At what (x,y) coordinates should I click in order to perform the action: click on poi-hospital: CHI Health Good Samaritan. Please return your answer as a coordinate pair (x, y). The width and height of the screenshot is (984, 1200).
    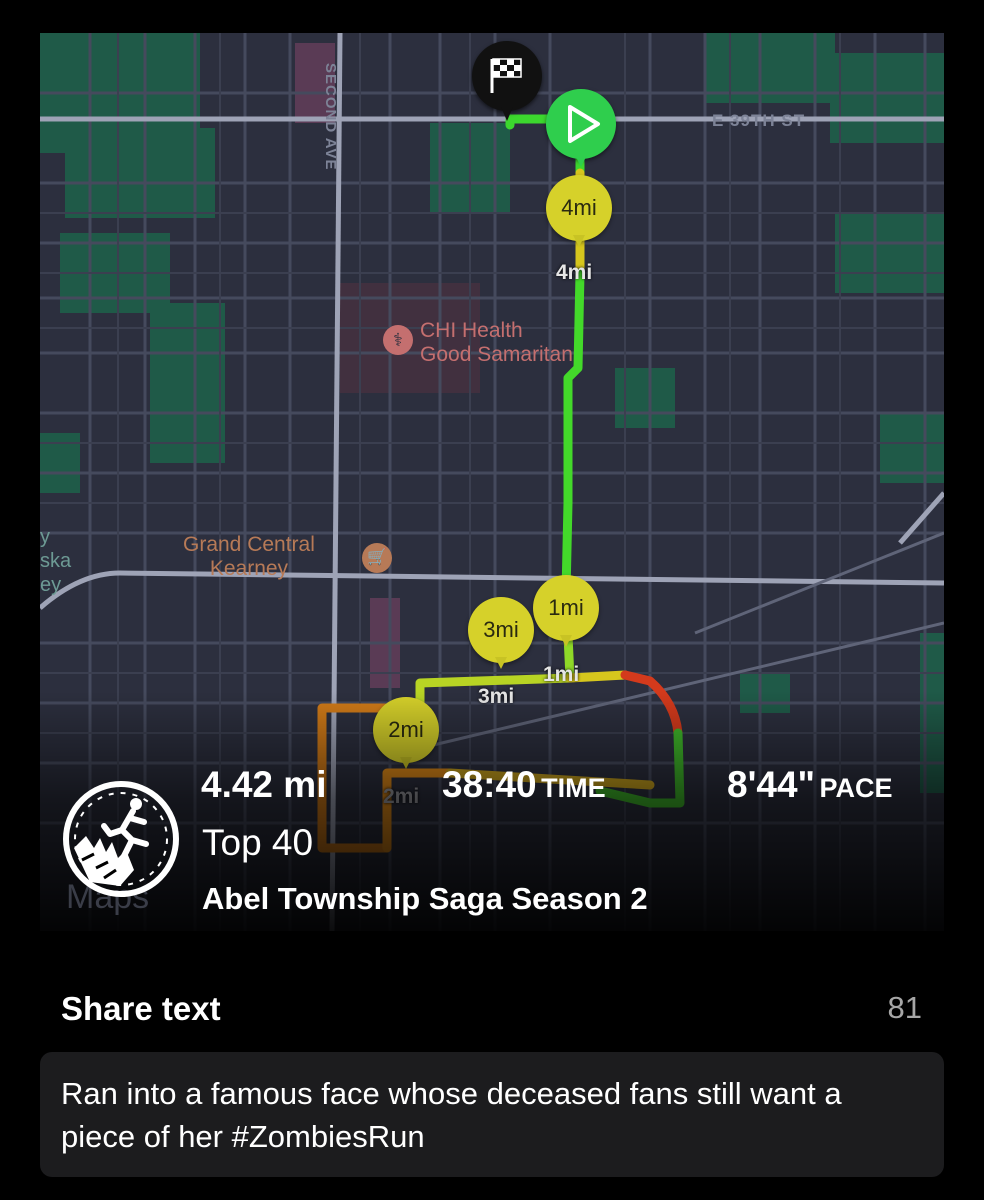
    Looking at the image, I should click on (496, 343).